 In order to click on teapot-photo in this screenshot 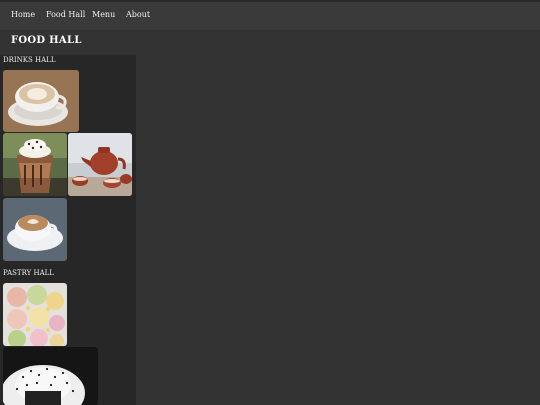, I will do `click(100, 164)`.